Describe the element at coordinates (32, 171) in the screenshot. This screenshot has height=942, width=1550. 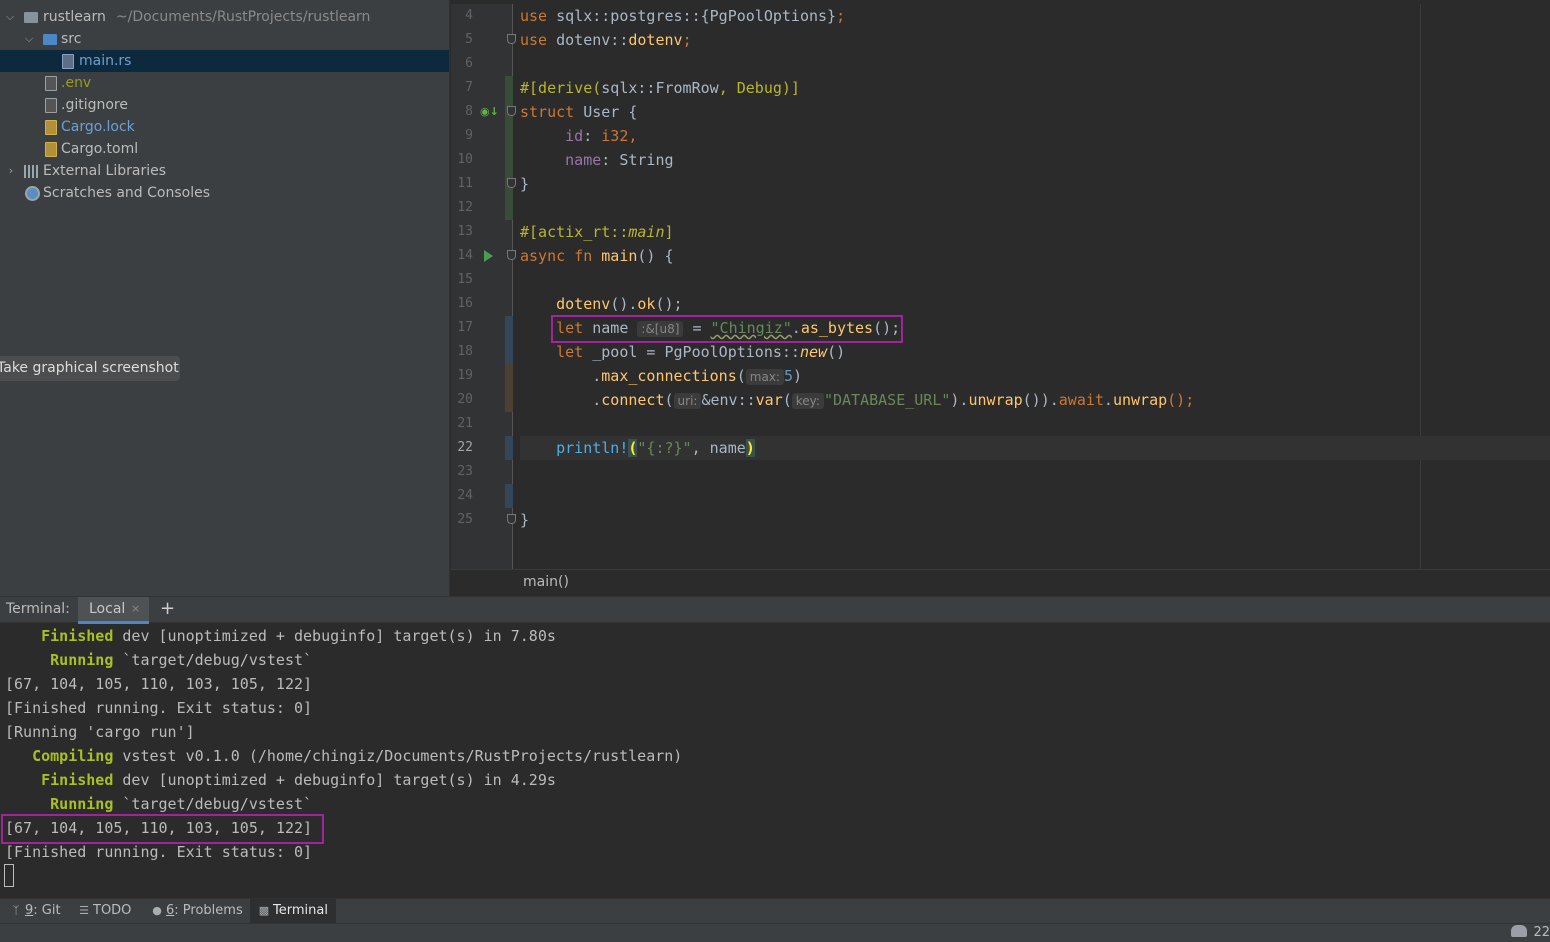
I see `libraries-icon` at that location.